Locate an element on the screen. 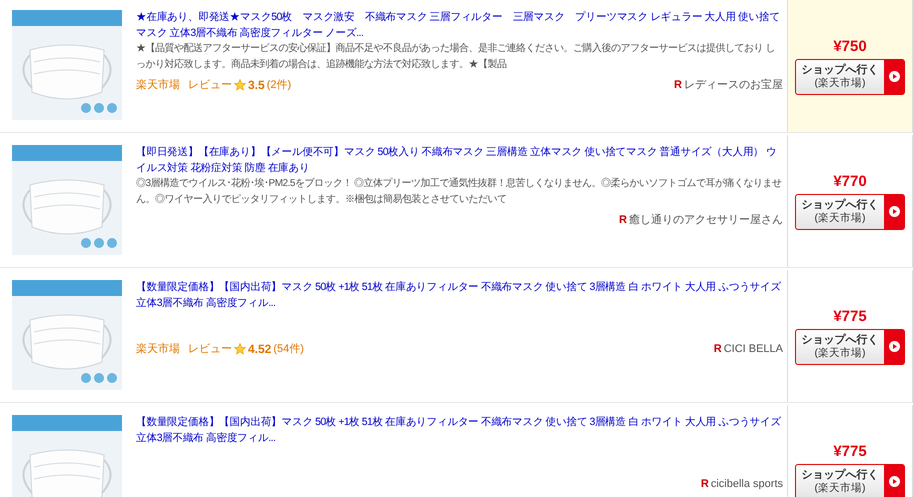 Image resolution: width=913 pixels, height=497 pixels. shop-name-link: 癒し通りのアクセサリー屋さん is located at coordinates (706, 220).